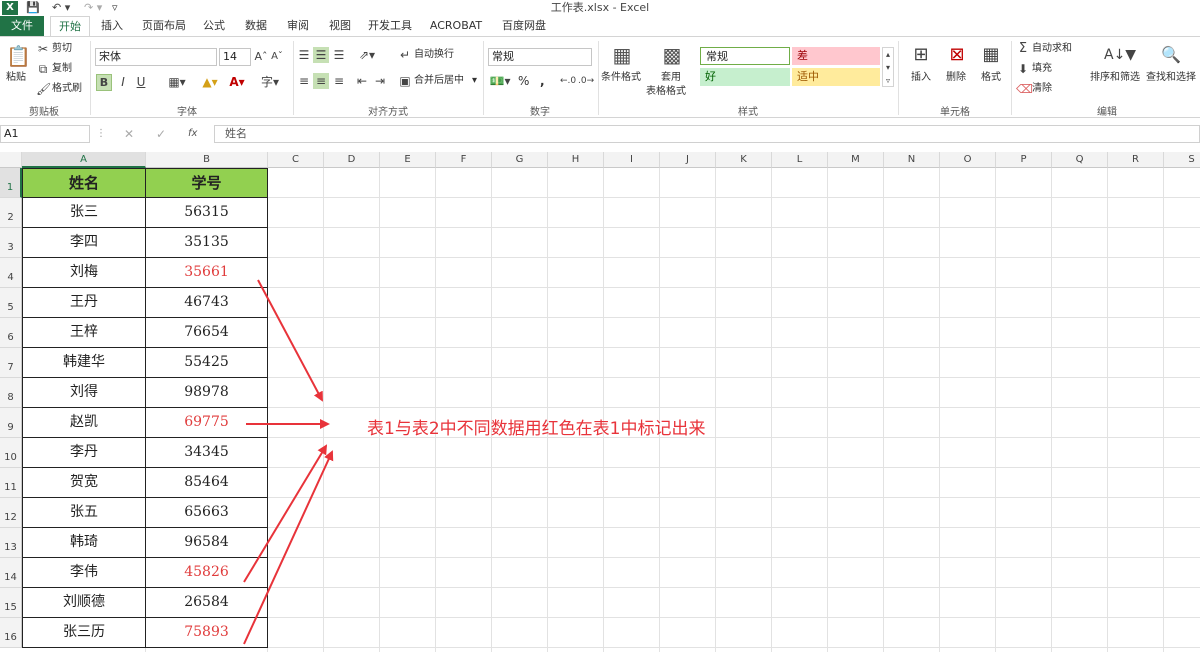 The width and height of the screenshot is (1200, 652). What do you see at coordinates (500, 81) in the screenshot?
I see `currency-icon: 💵▾` at bounding box center [500, 81].